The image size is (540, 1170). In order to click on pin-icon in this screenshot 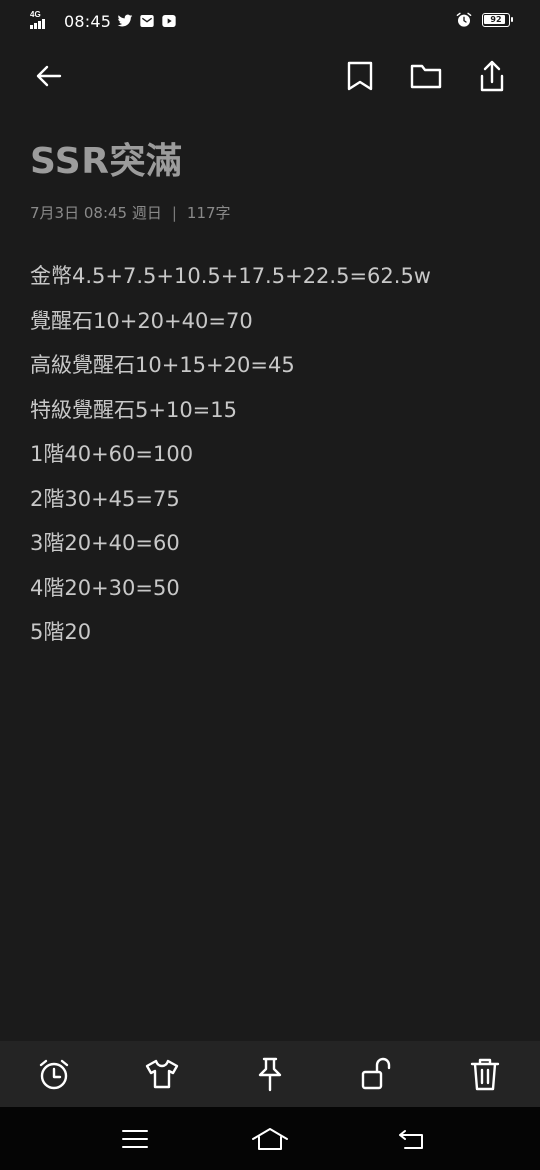, I will do `click(270, 1074)`.